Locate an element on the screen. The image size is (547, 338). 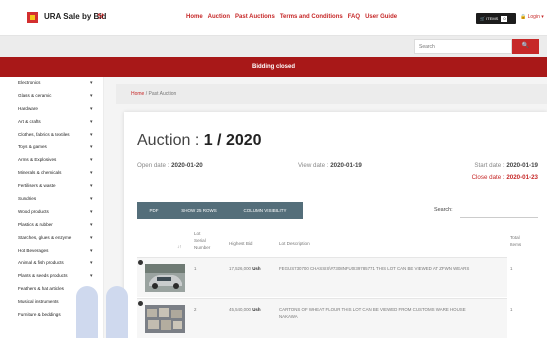
lot-photo-car is located at coordinates (165, 278).